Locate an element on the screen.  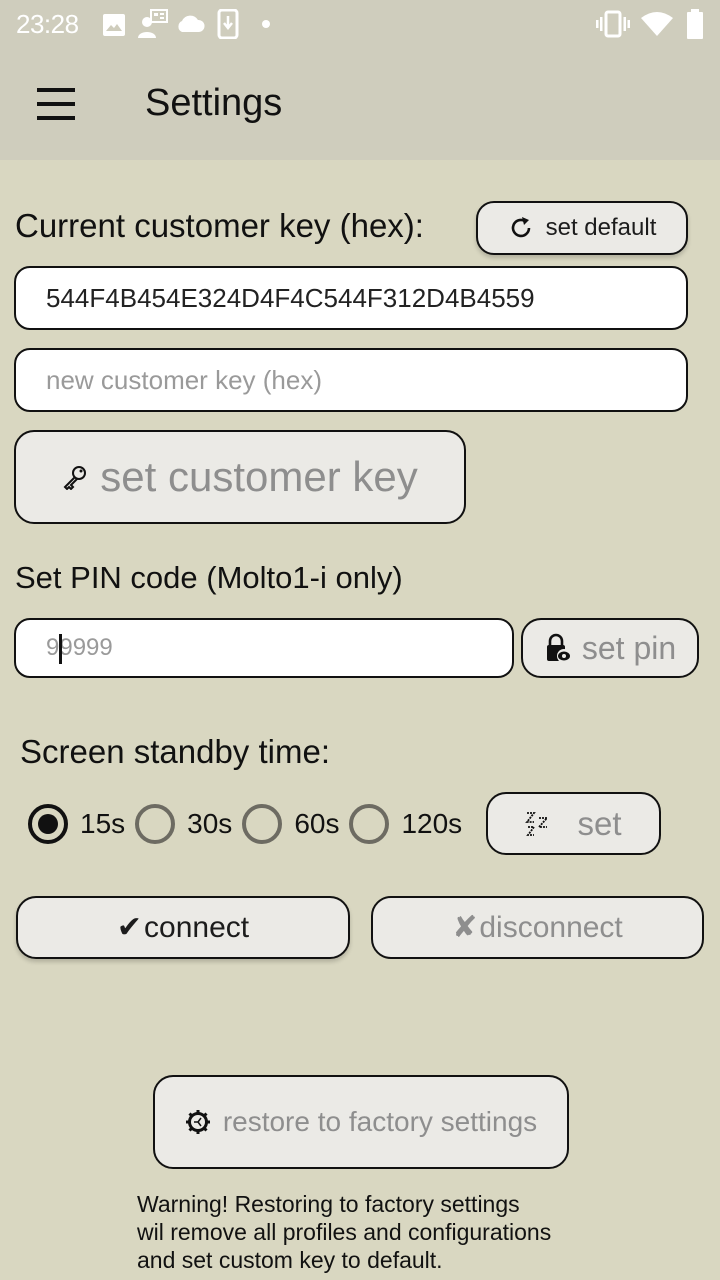
set-pin-label: set pin is located at coordinates (629, 647).